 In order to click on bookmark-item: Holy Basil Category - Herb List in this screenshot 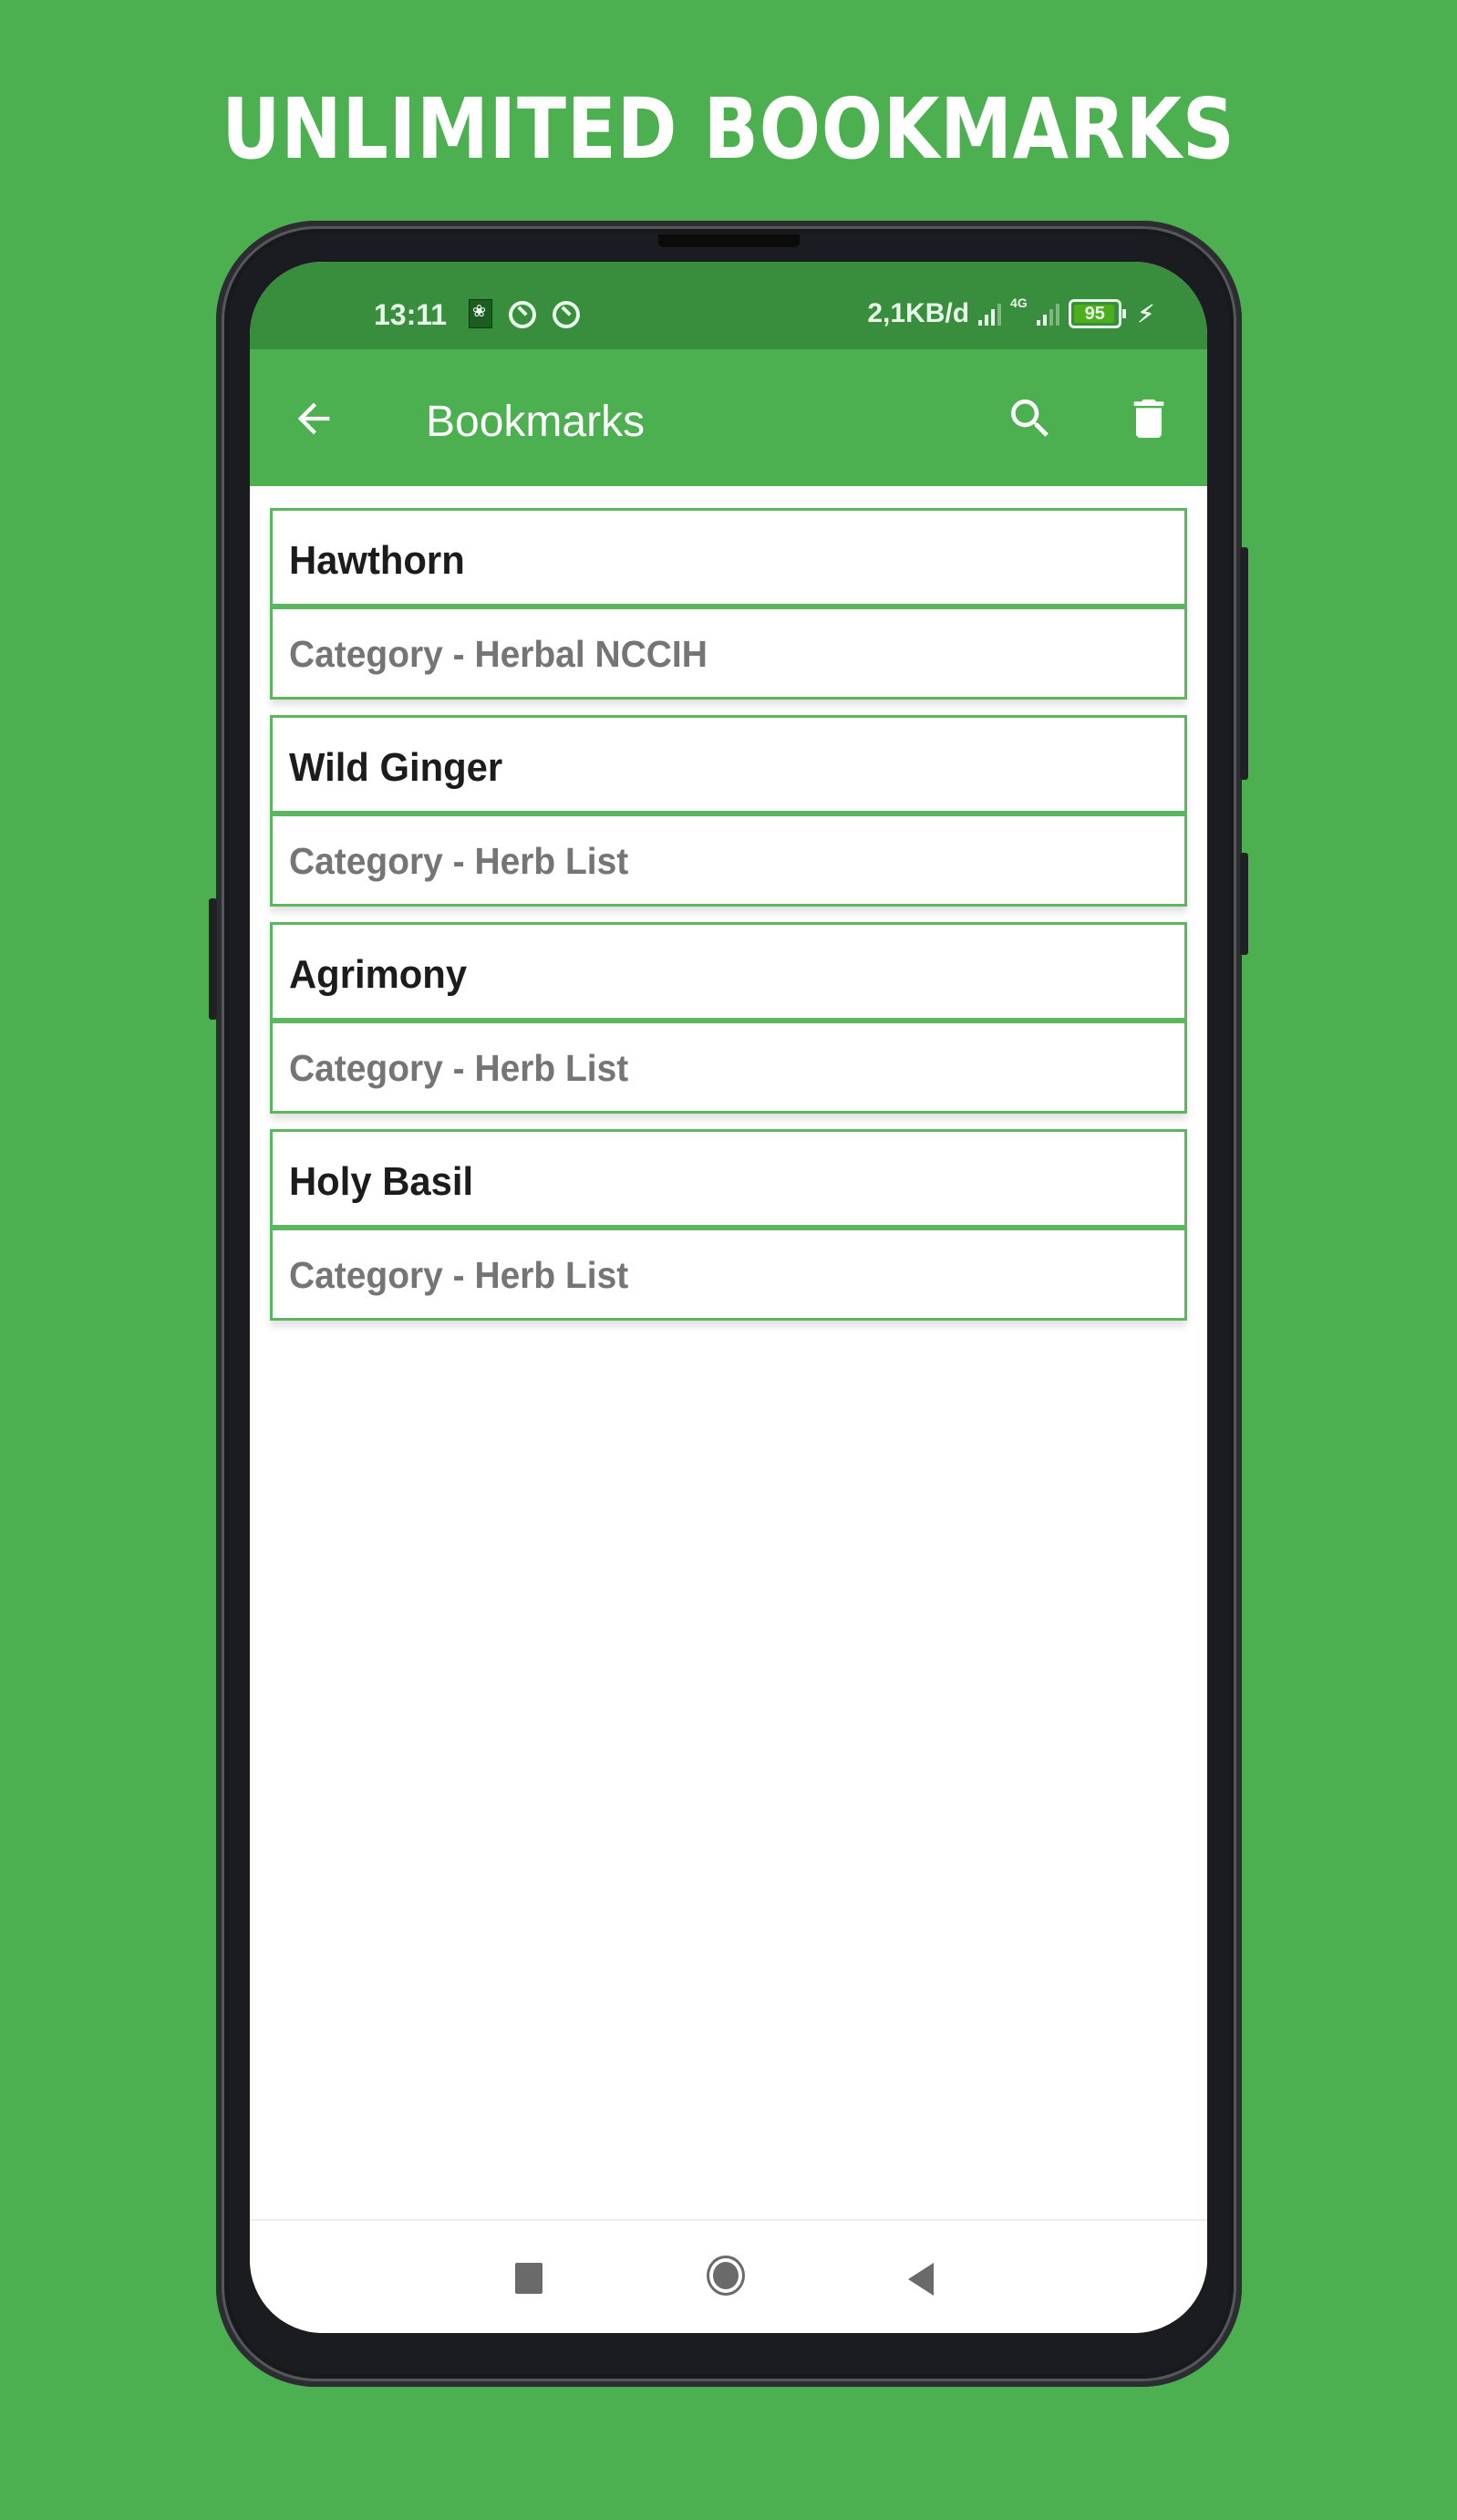, I will do `click(728, 1225)`.